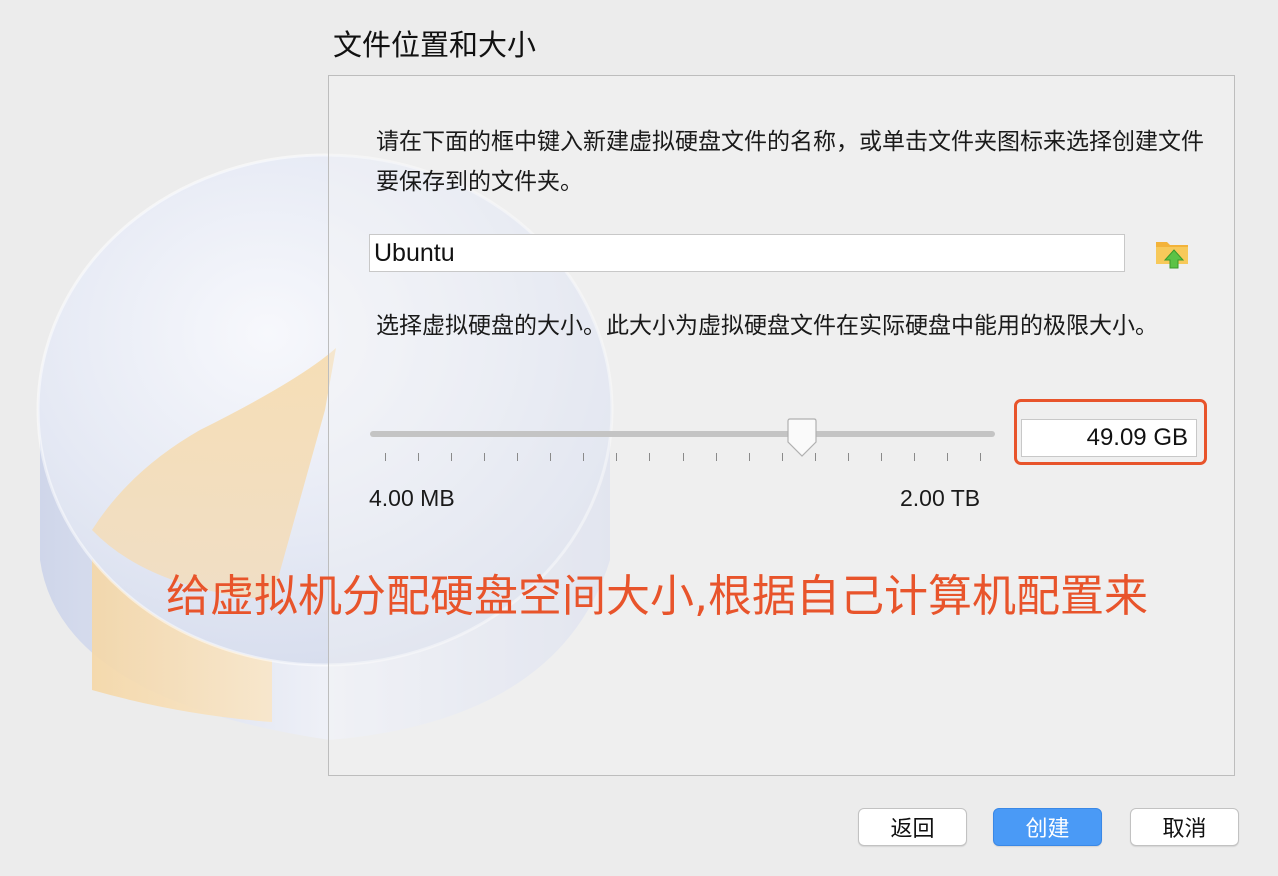 The image size is (1278, 876). What do you see at coordinates (912, 827) in the screenshot?
I see `back-button: 返回` at bounding box center [912, 827].